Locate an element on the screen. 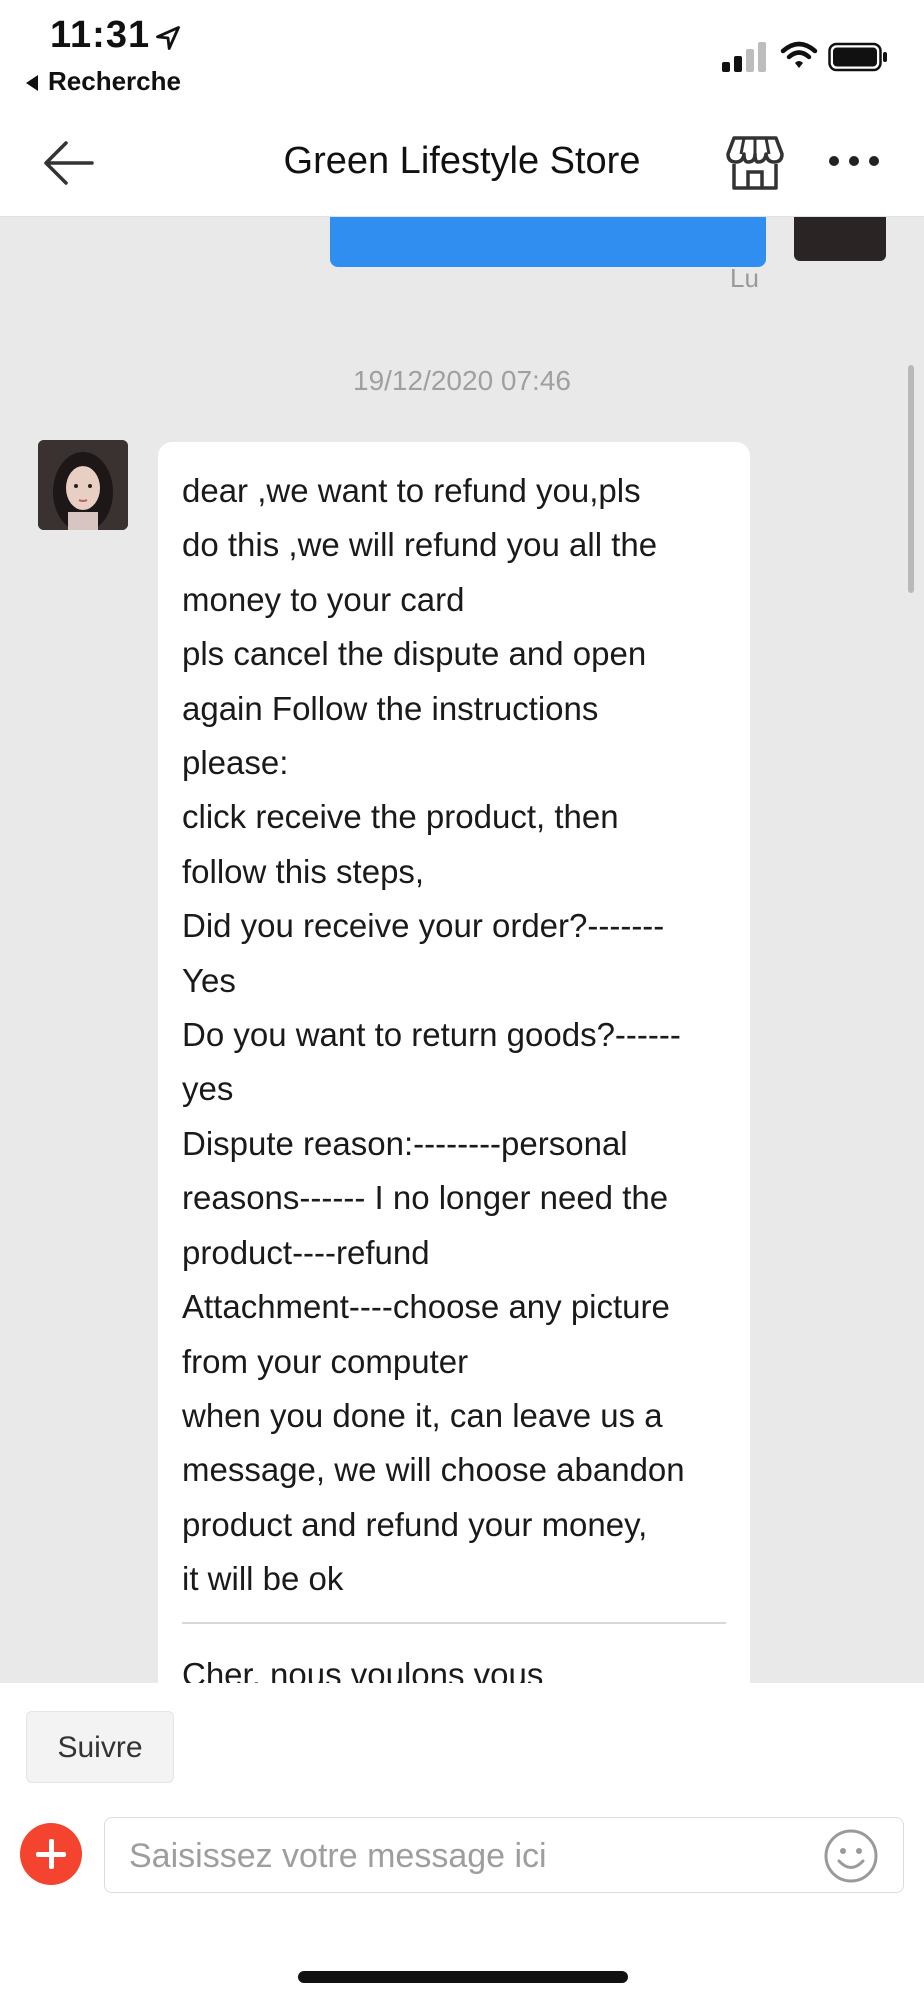 The image size is (924, 2000). message-line: follow this steps, is located at coordinates (303, 871).